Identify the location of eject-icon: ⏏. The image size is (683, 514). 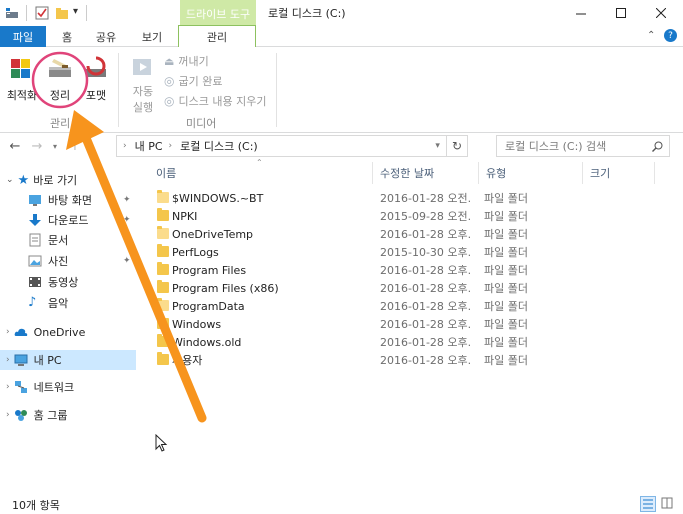
(169, 61).